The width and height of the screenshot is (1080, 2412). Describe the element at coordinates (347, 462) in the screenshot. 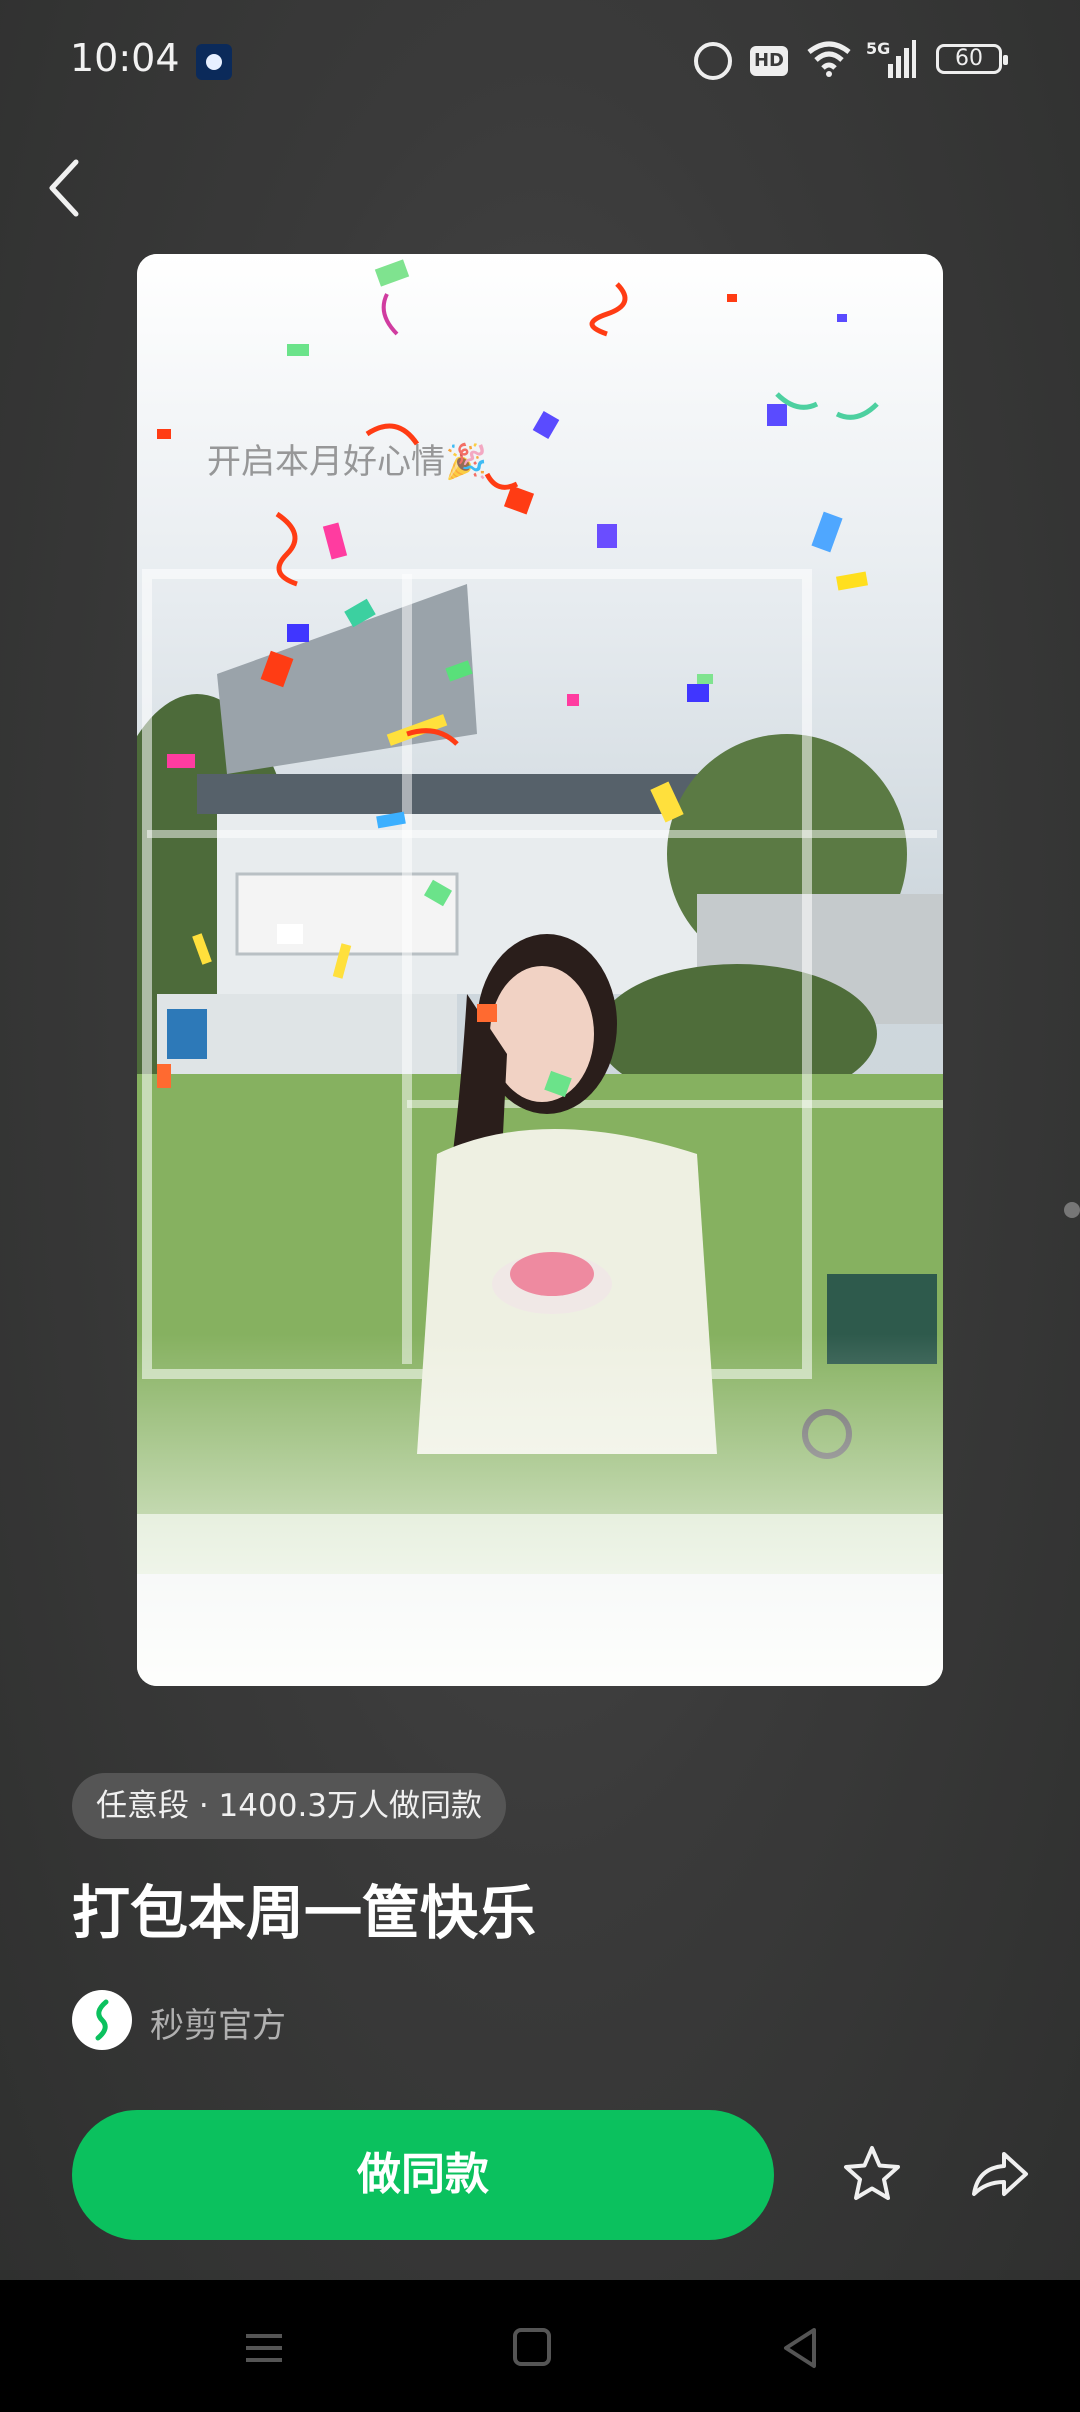

I see `preview-overlay-caption: 开启本月好心情🎉` at that location.